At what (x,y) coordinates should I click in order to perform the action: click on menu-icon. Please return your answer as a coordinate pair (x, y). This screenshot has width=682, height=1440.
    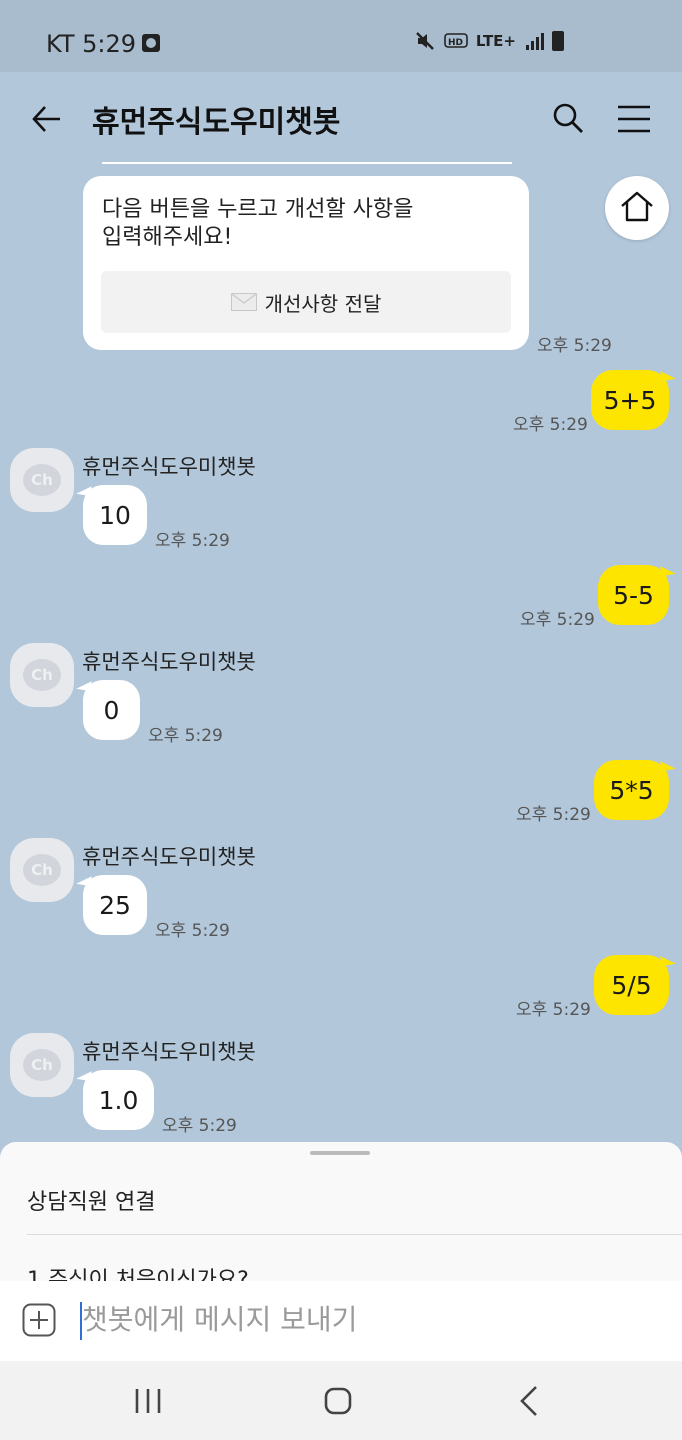
    Looking at the image, I should click on (634, 119).